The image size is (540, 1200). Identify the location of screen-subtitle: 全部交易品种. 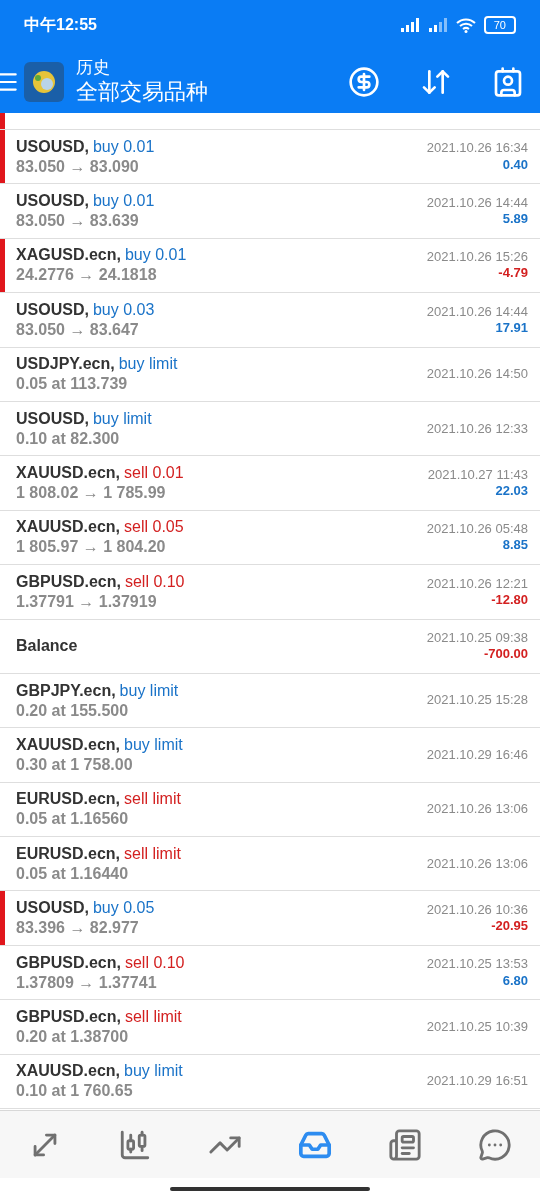
(142, 92).